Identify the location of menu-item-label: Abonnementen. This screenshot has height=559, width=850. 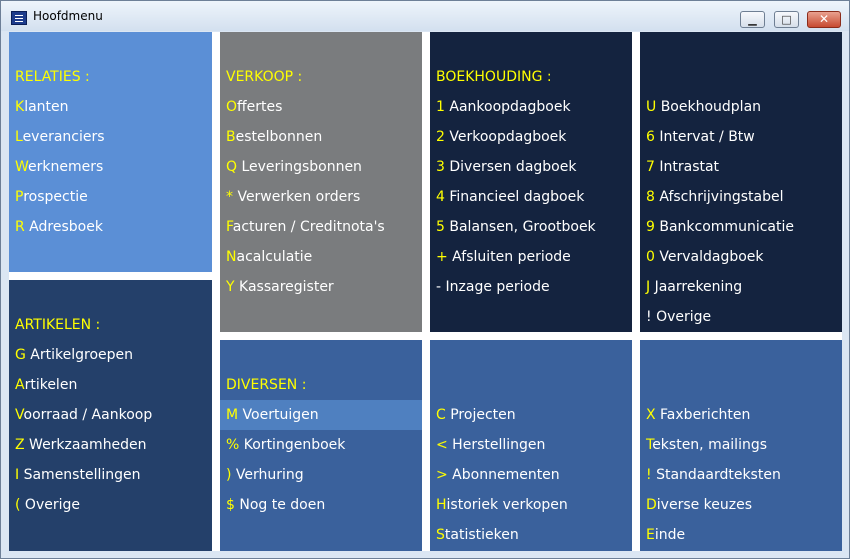
(503, 475).